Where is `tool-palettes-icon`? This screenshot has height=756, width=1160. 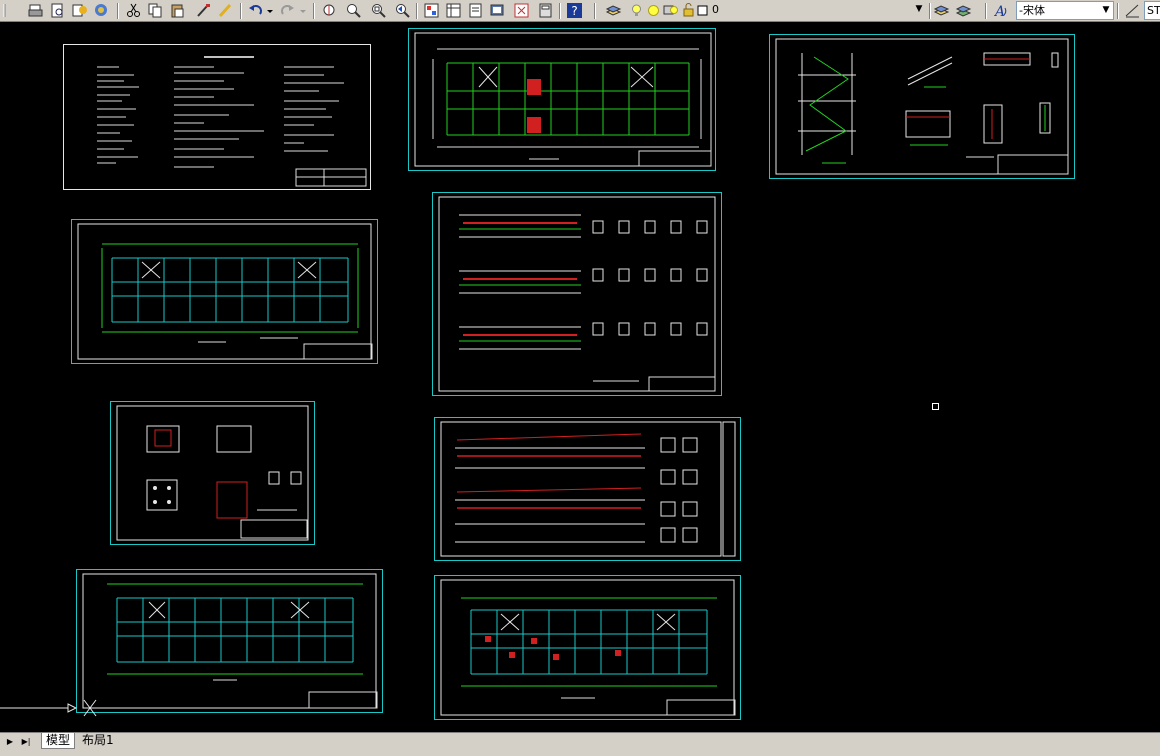
tool-palettes-icon is located at coordinates (475, 10).